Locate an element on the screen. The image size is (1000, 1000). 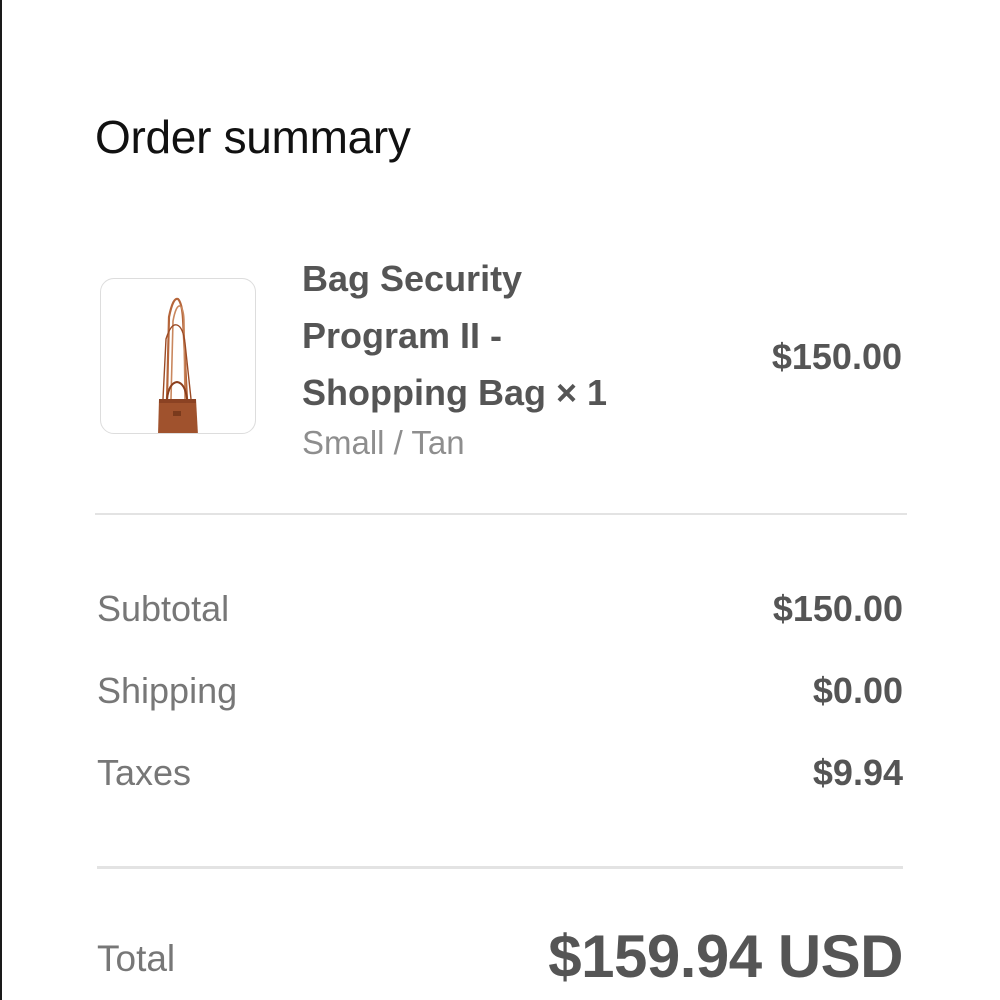
taxes-value: $9.94 is located at coordinates (857, 772).